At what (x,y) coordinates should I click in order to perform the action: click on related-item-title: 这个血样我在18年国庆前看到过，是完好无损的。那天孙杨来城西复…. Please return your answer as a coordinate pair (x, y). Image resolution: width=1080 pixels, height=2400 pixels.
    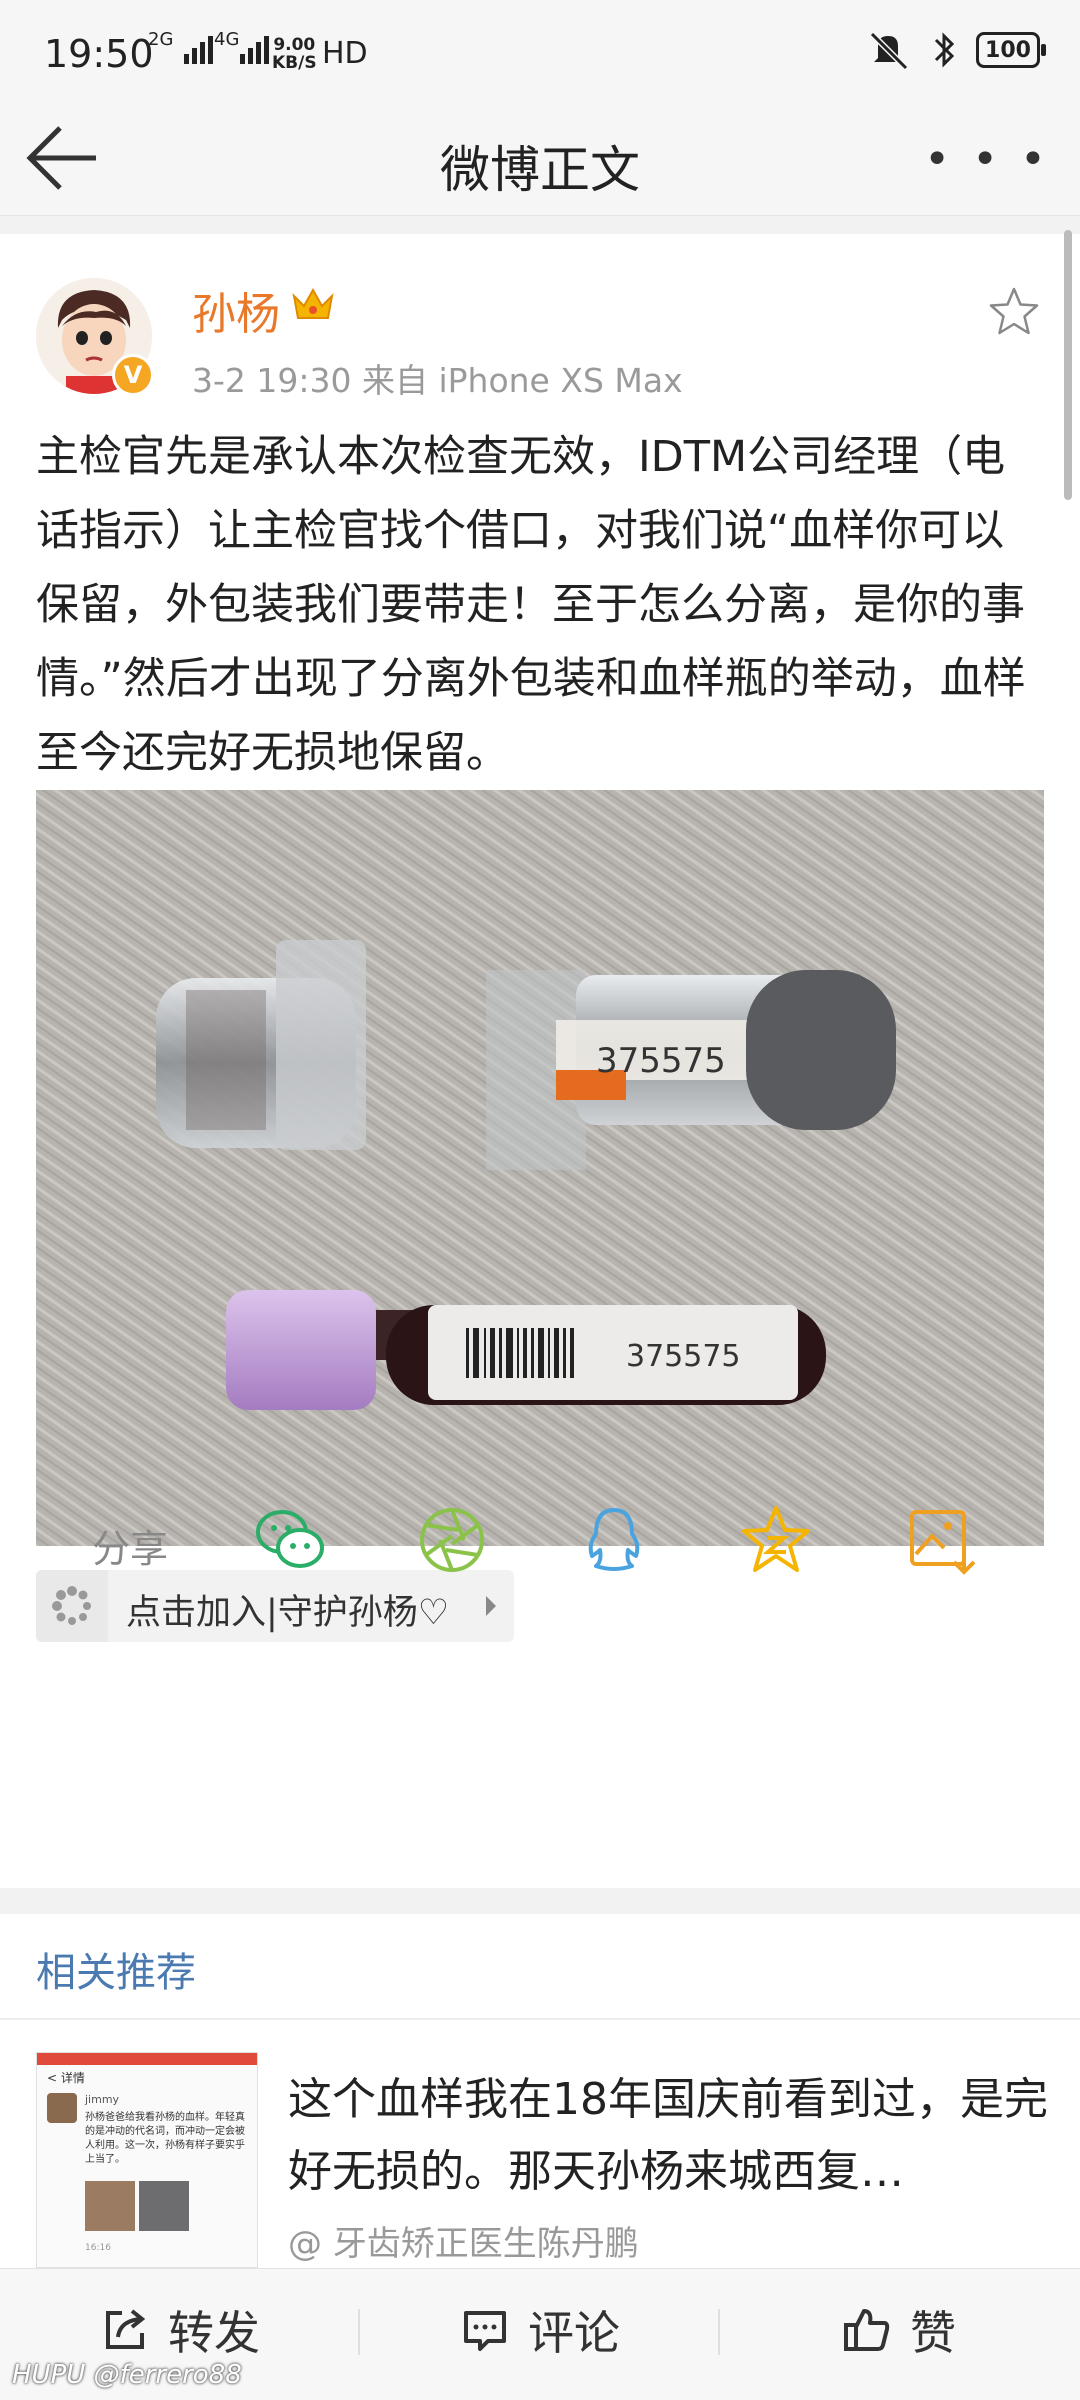
    Looking at the image, I should click on (668, 2136).